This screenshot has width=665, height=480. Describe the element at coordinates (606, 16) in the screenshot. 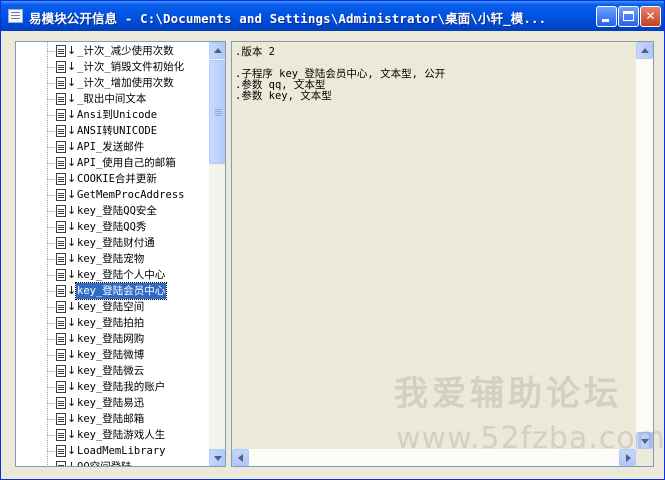

I see `minimize-button` at that location.